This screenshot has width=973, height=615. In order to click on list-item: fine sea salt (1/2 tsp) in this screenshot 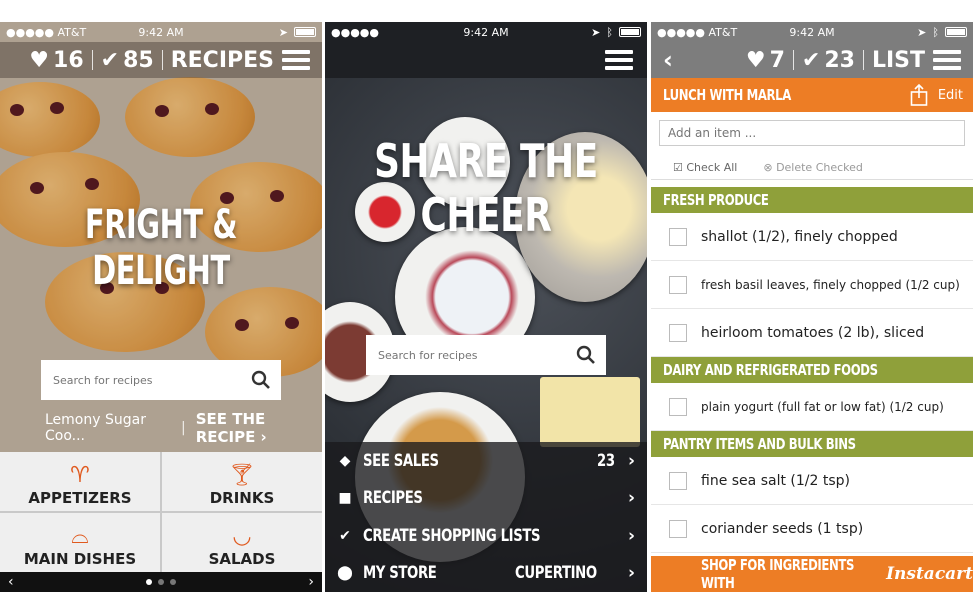, I will do `click(812, 481)`.